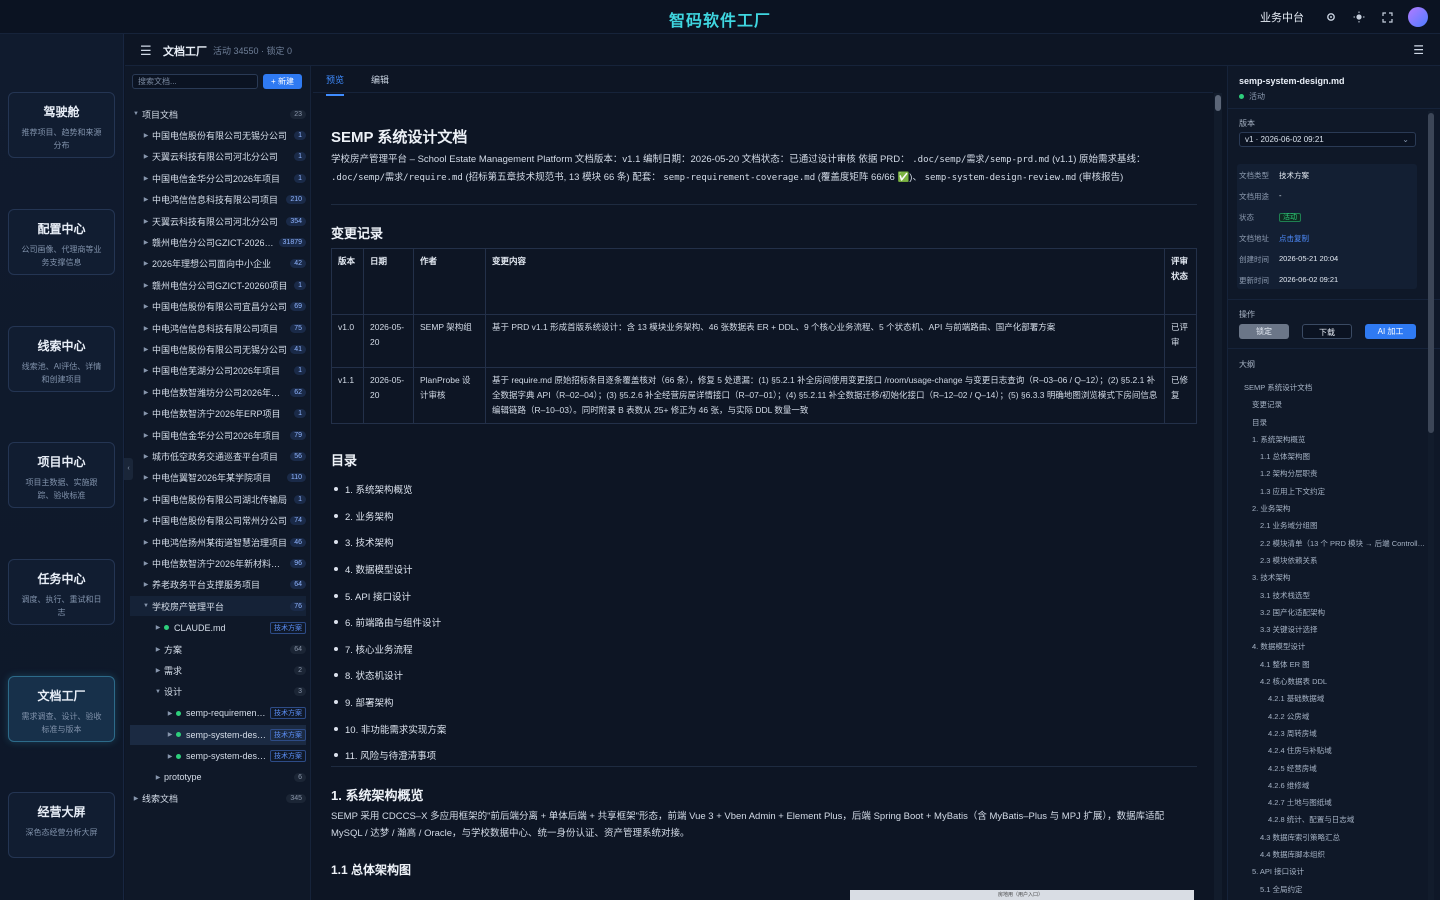  Describe the element at coordinates (1334, 819) in the screenshot. I see `outline-item: 4.2.8 统计、配置与日志域` at that location.